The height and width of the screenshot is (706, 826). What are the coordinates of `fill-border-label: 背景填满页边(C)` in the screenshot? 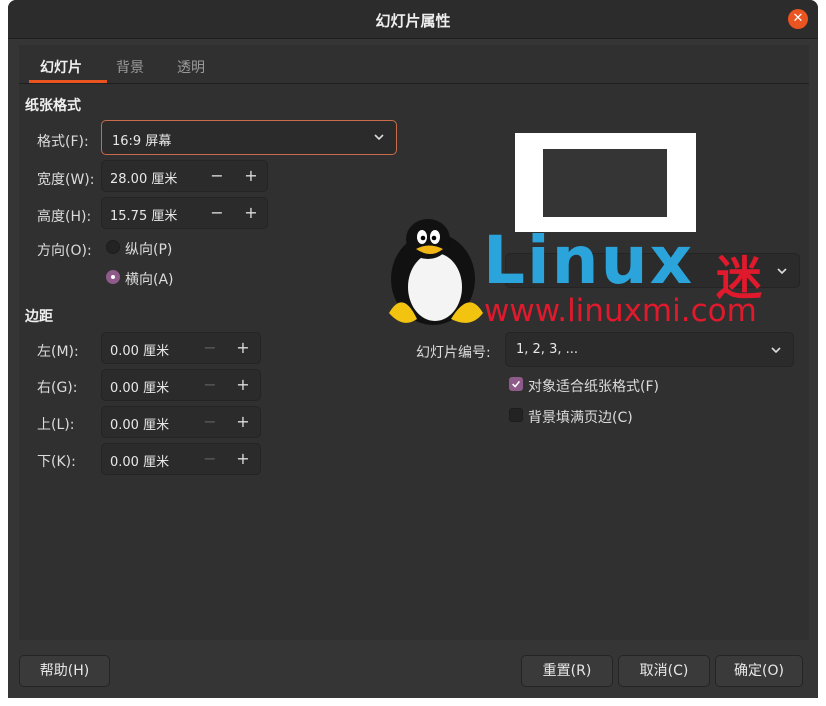 It's located at (580, 417).